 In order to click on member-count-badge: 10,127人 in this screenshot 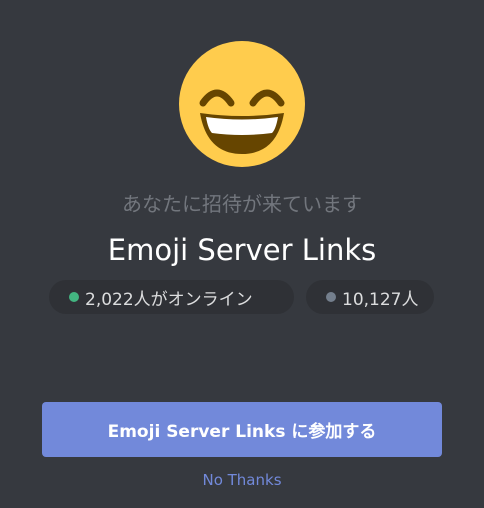, I will do `click(370, 297)`.